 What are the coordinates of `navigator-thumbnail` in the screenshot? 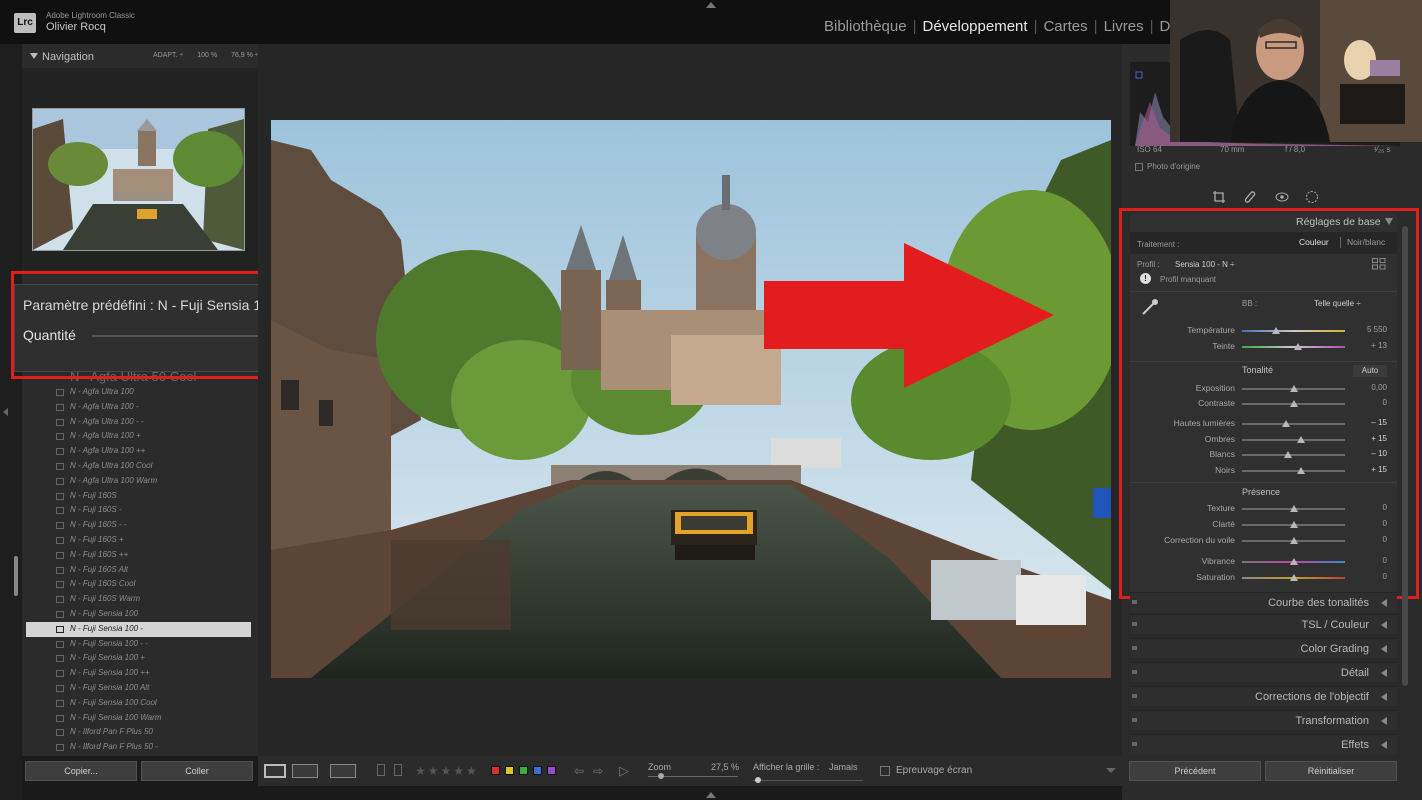 It's located at (138, 179).